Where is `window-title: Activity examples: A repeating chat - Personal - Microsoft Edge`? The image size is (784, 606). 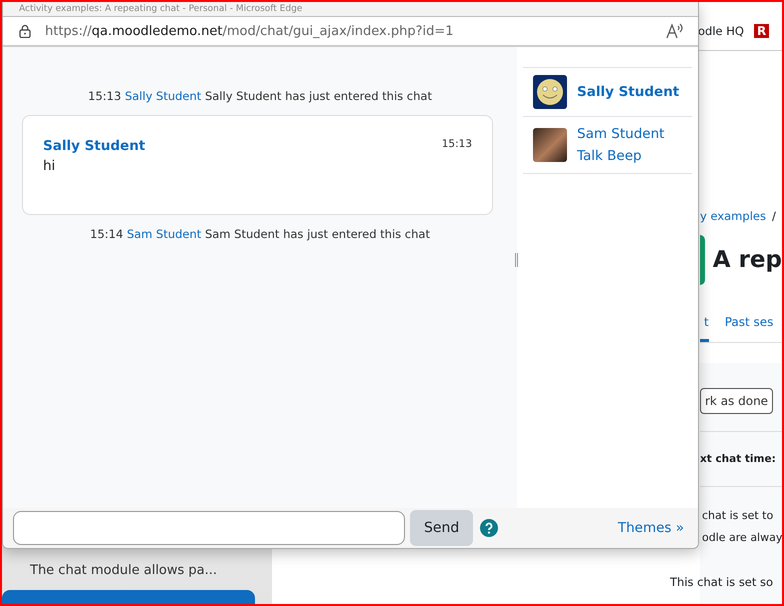 window-title: Activity examples: A repeating chat - Personal - Microsoft Edge is located at coordinates (160, 9).